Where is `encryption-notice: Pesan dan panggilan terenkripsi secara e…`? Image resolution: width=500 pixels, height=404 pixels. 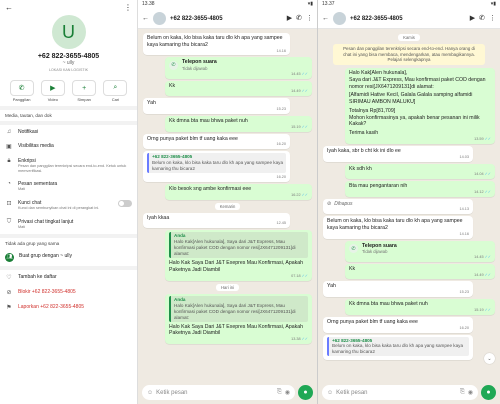
encryption-notice: Pesan dan panggilan terenkripsi secara e… is located at coordinates (409, 55).